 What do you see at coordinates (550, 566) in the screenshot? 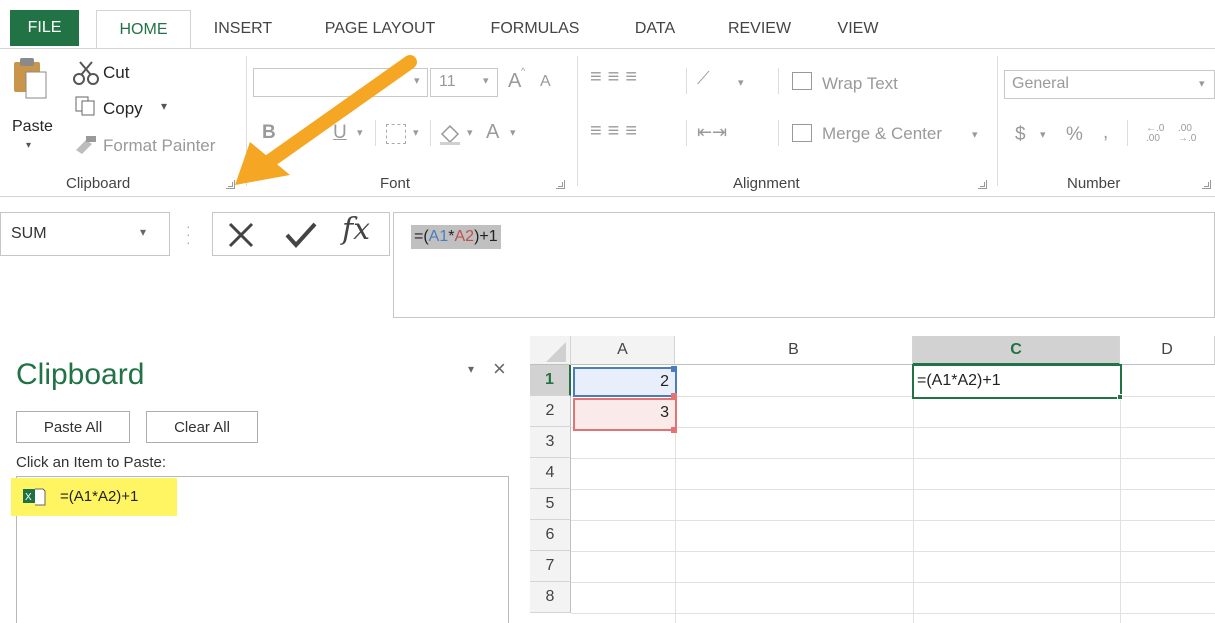
I see `row-header-7: 7` at bounding box center [550, 566].